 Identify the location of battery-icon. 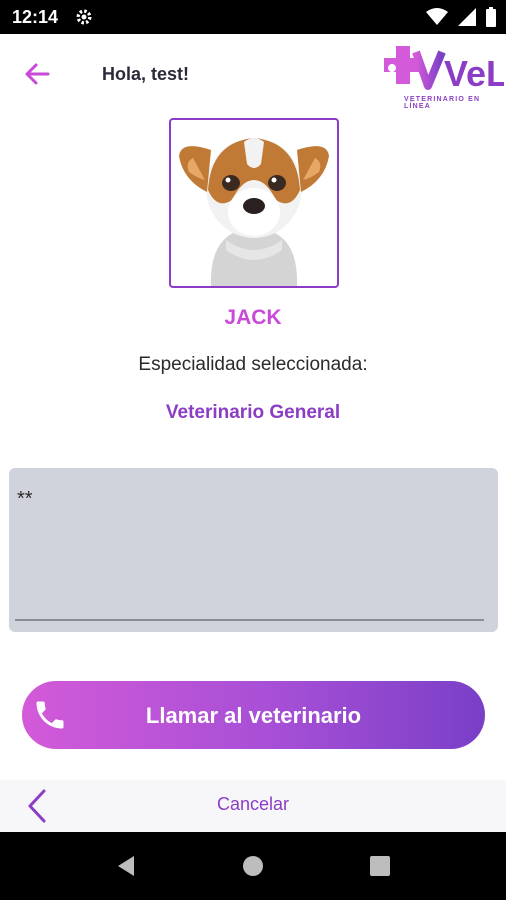
(491, 17).